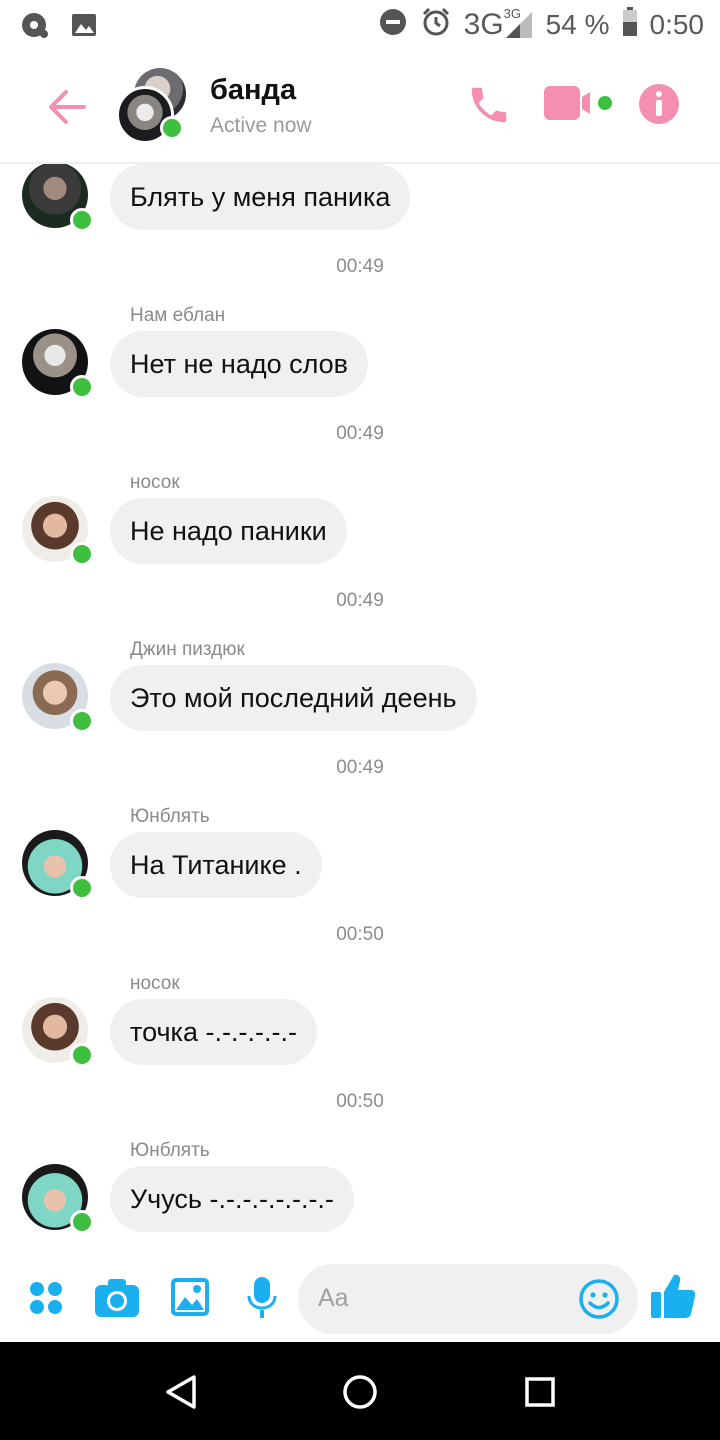 This screenshot has height=1440, width=720. What do you see at coordinates (630, 25) in the screenshot?
I see `battery-icon` at bounding box center [630, 25].